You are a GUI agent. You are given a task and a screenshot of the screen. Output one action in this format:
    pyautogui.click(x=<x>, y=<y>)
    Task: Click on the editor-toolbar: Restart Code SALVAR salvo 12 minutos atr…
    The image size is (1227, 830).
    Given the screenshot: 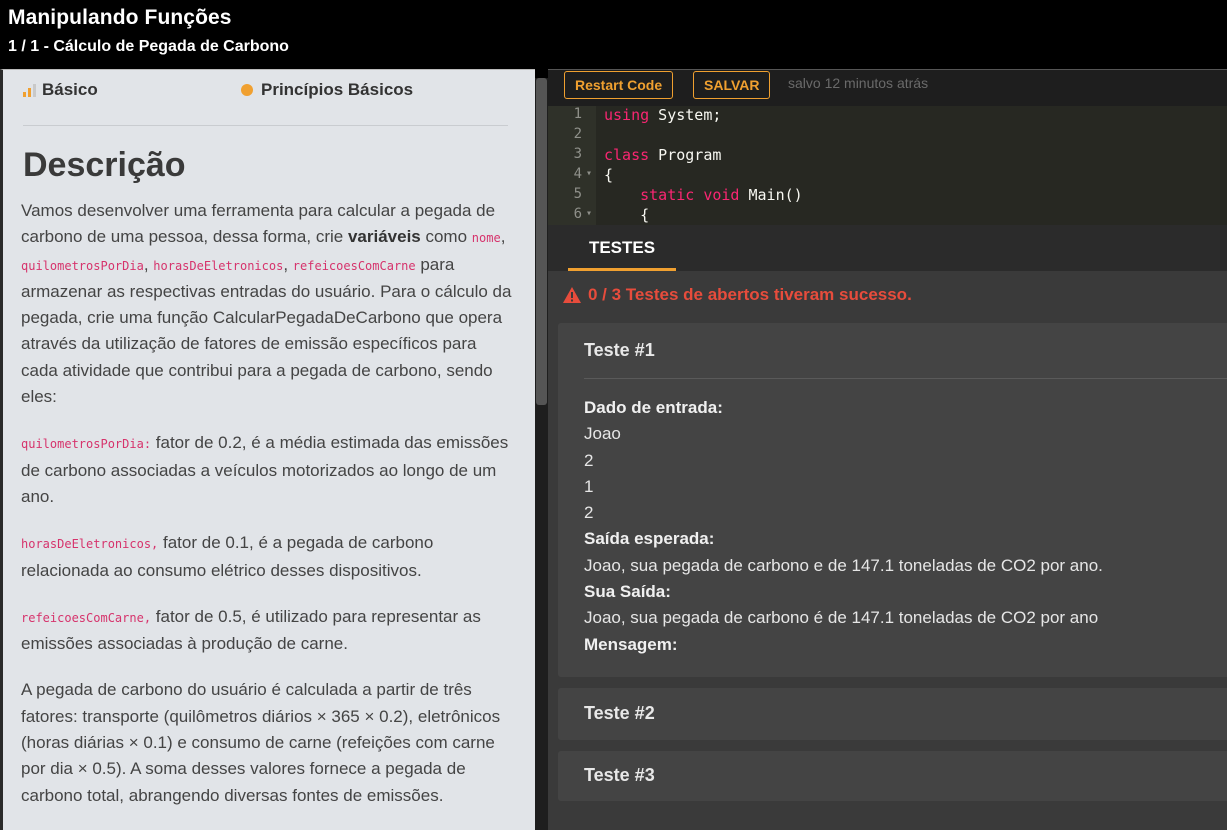 What is the action you would take?
    pyautogui.click(x=887, y=87)
    